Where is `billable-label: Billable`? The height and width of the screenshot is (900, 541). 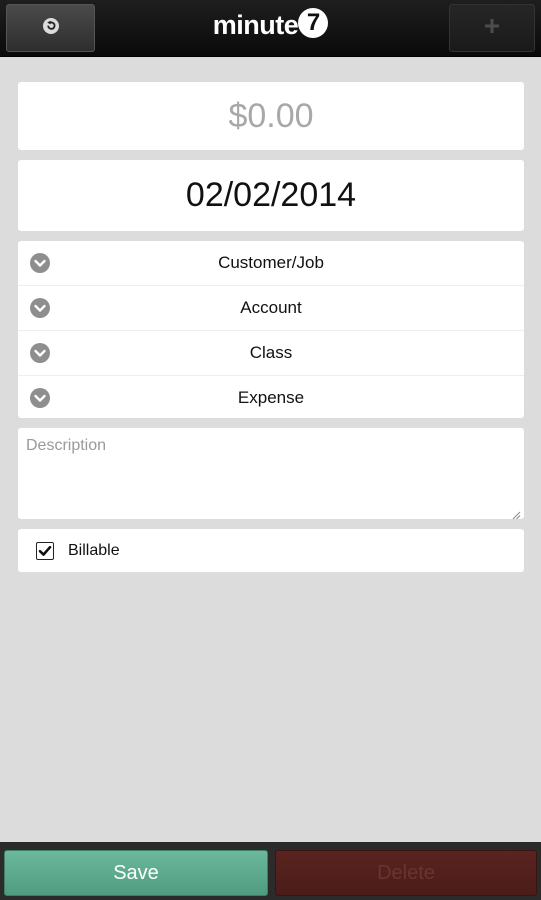 billable-label: Billable is located at coordinates (94, 550).